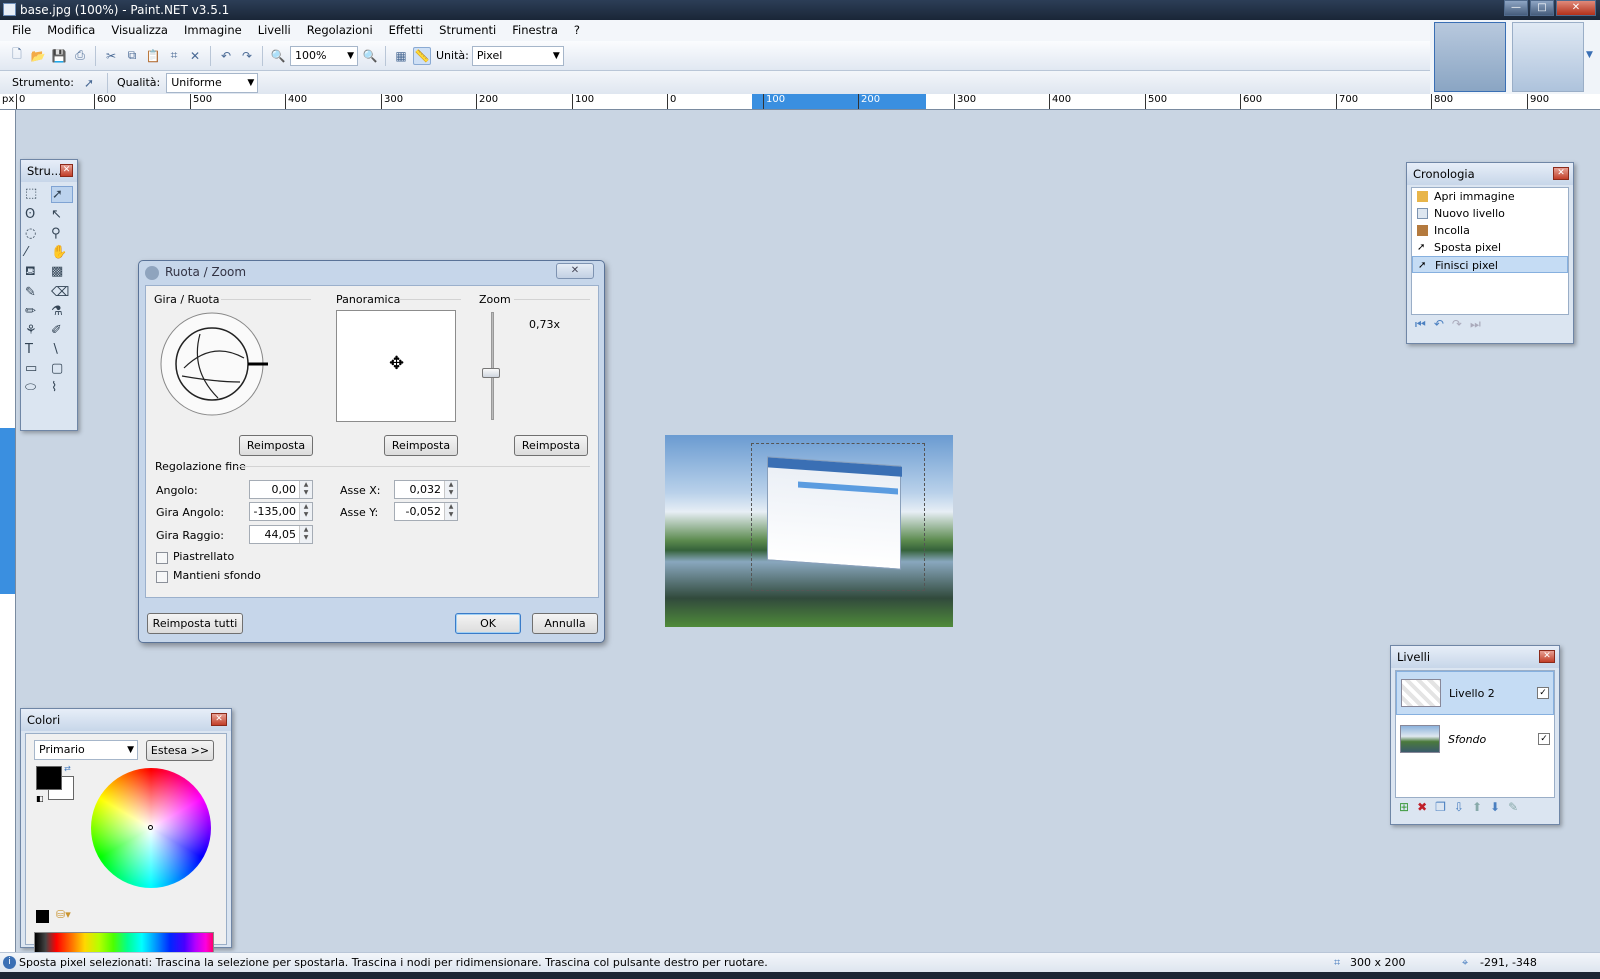 Image resolution: width=1600 pixels, height=979 pixels. What do you see at coordinates (1470, 57) in the screenshot?
I see `thumbnail-active` at bounding box center [1470, 57].